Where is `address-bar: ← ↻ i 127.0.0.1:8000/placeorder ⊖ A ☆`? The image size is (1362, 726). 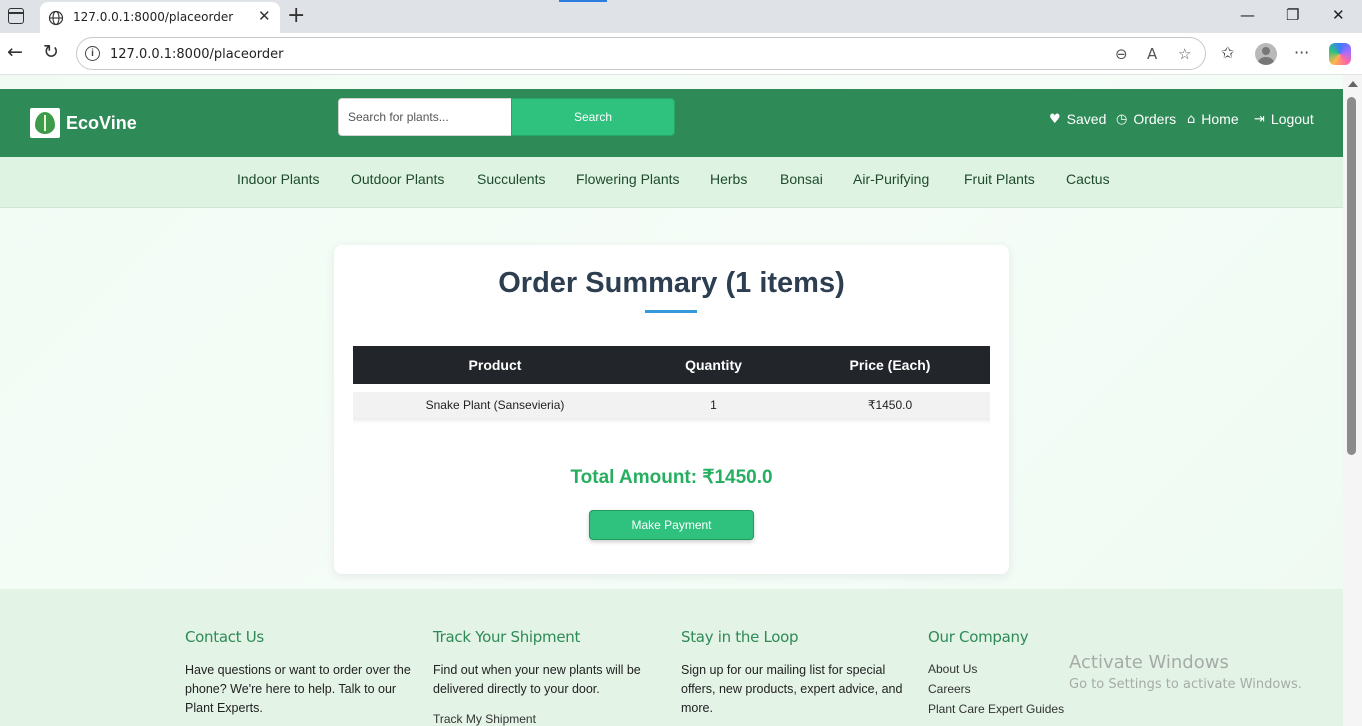
address-bar: ← ↻ i 127.0.0.1:8000/placeorder ⊖ A ☆ is located at coordinates (681, 54).